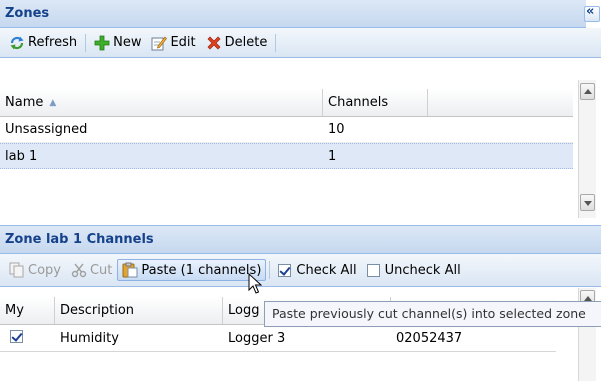 Image resolution: width=601 pixels, height=381 pixels. Describe the element at coordinates (285, 270) in the screenshot. I see `check-all-checkbox-icon` at that location.